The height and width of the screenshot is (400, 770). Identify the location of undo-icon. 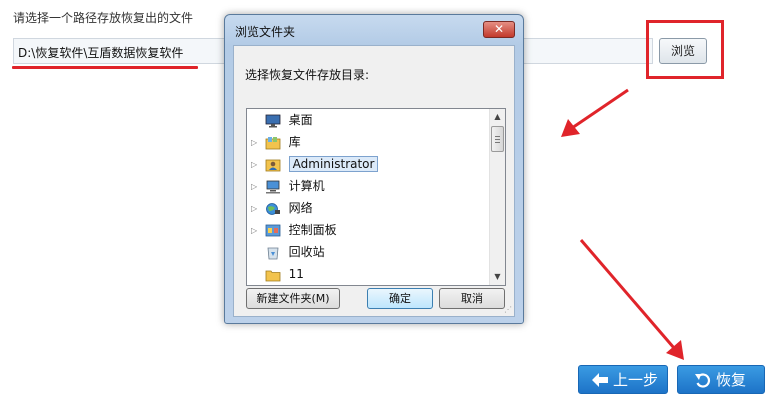
(703, 380).